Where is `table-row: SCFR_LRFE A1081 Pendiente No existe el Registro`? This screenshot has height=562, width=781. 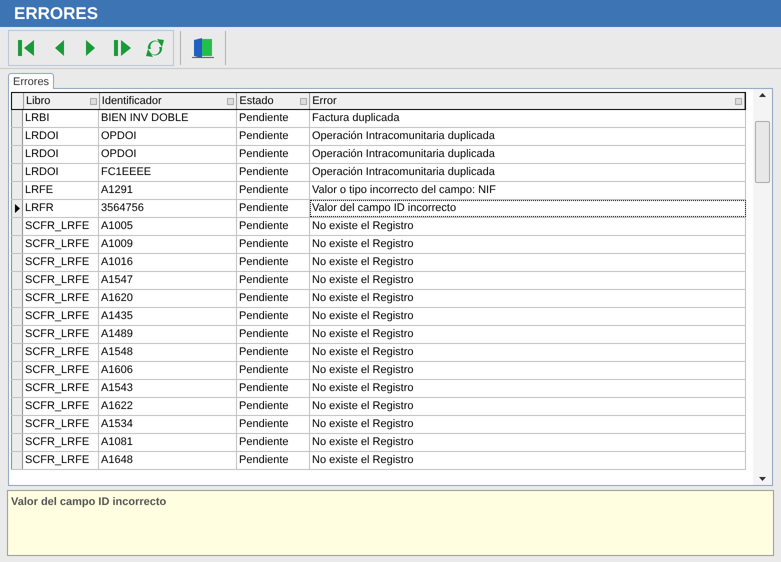
table-row: SCFR_LRFE A1081 Pendiente No existe el Registro is located at coordinates (378, 443).